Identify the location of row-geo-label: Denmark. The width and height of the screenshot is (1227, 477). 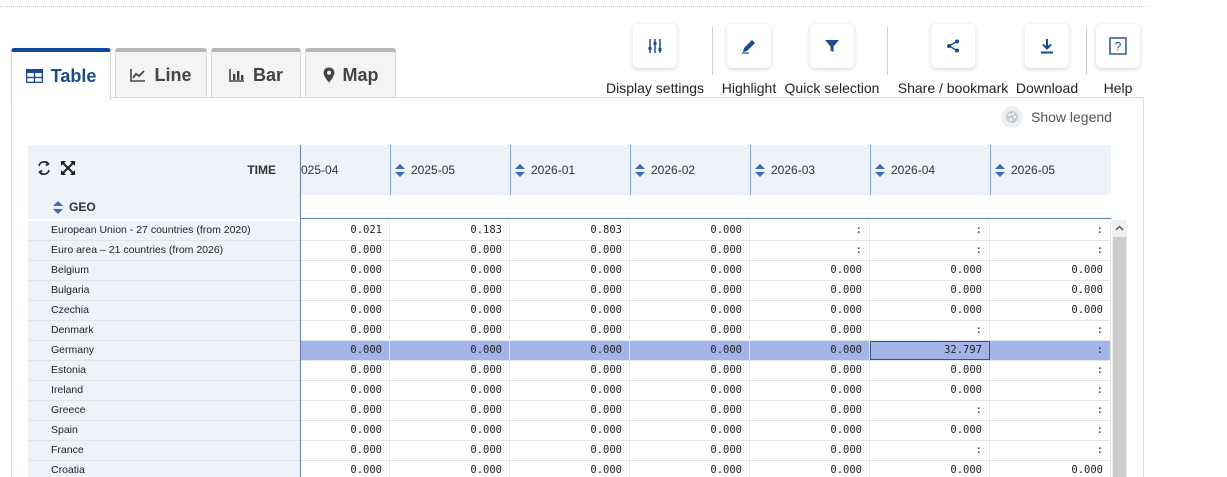
(164, 330).